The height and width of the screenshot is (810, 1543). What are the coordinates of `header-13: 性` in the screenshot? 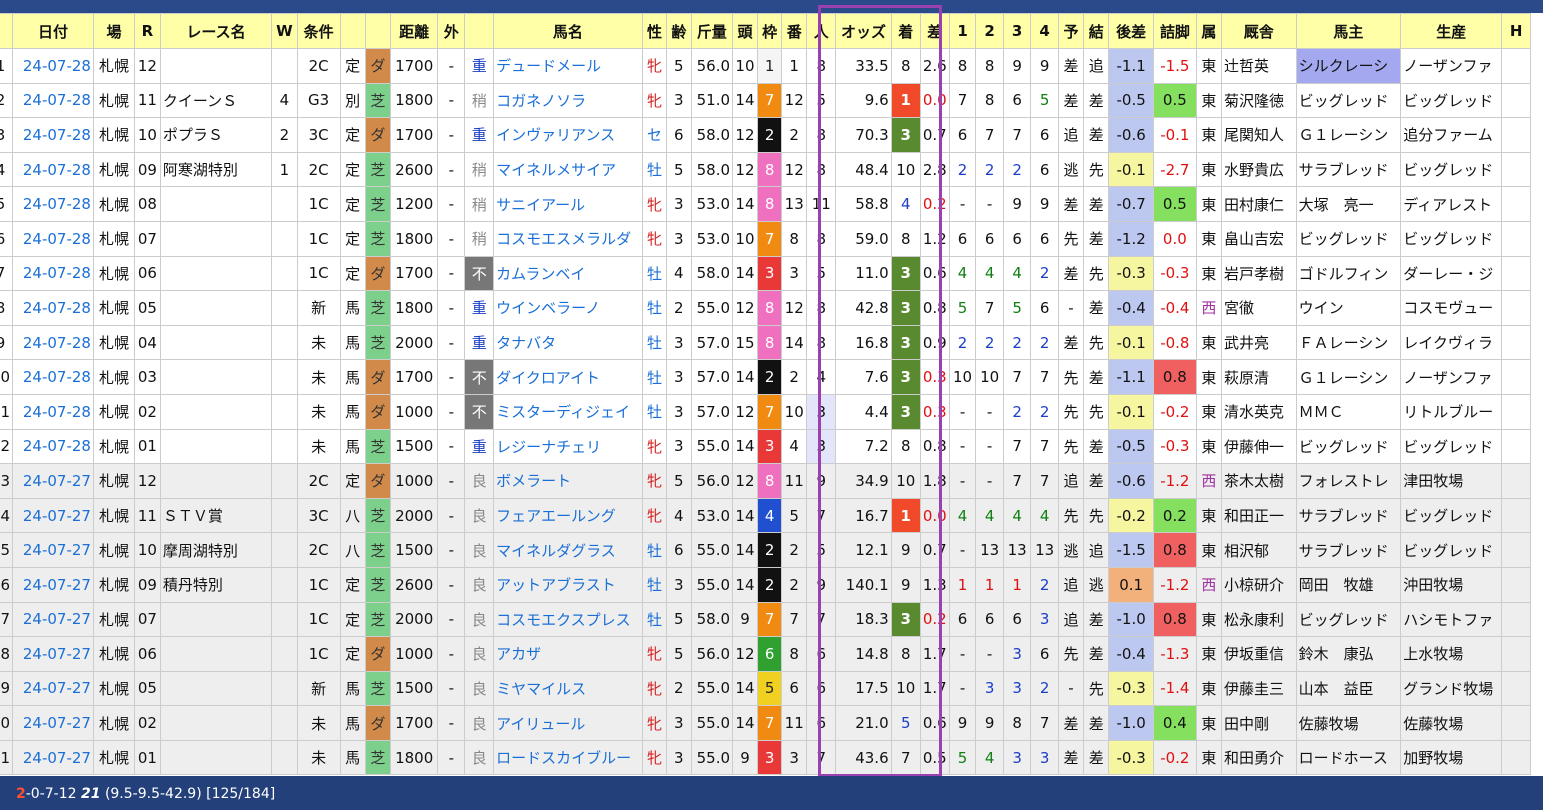 It's located at (654, 31).